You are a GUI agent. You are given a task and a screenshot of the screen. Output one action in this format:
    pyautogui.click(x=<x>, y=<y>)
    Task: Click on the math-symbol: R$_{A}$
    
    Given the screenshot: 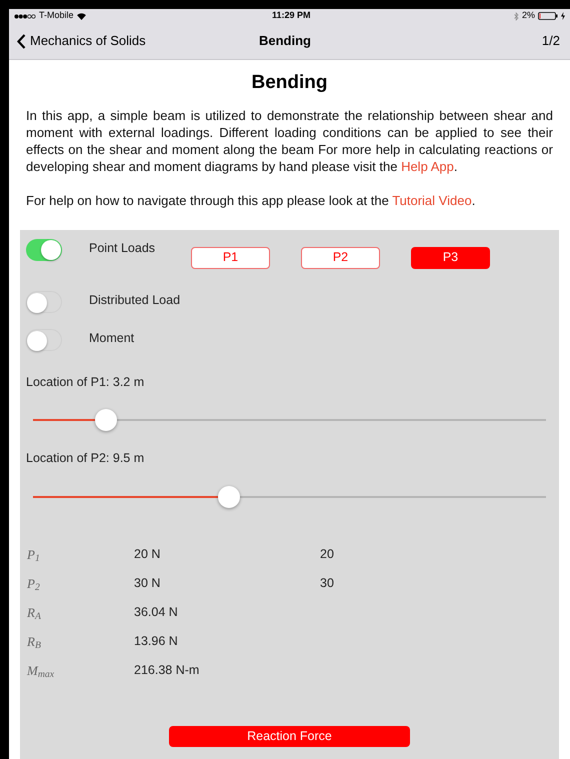 What is the action you would take?
    pyautogui.click(x=34, y=613)
    